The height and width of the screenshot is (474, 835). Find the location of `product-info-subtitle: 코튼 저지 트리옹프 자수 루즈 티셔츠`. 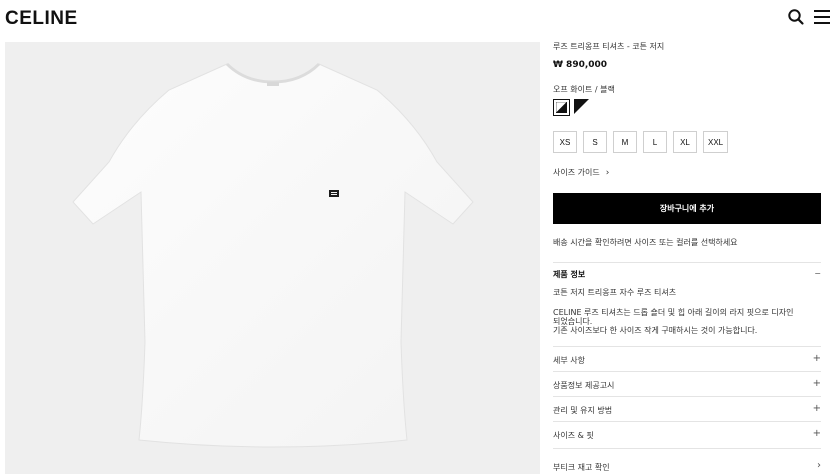

product-info-subtitle: 코튼 저지 트리옹프 자수 루즈 티셔츠 is located at coordinates (615, 292).